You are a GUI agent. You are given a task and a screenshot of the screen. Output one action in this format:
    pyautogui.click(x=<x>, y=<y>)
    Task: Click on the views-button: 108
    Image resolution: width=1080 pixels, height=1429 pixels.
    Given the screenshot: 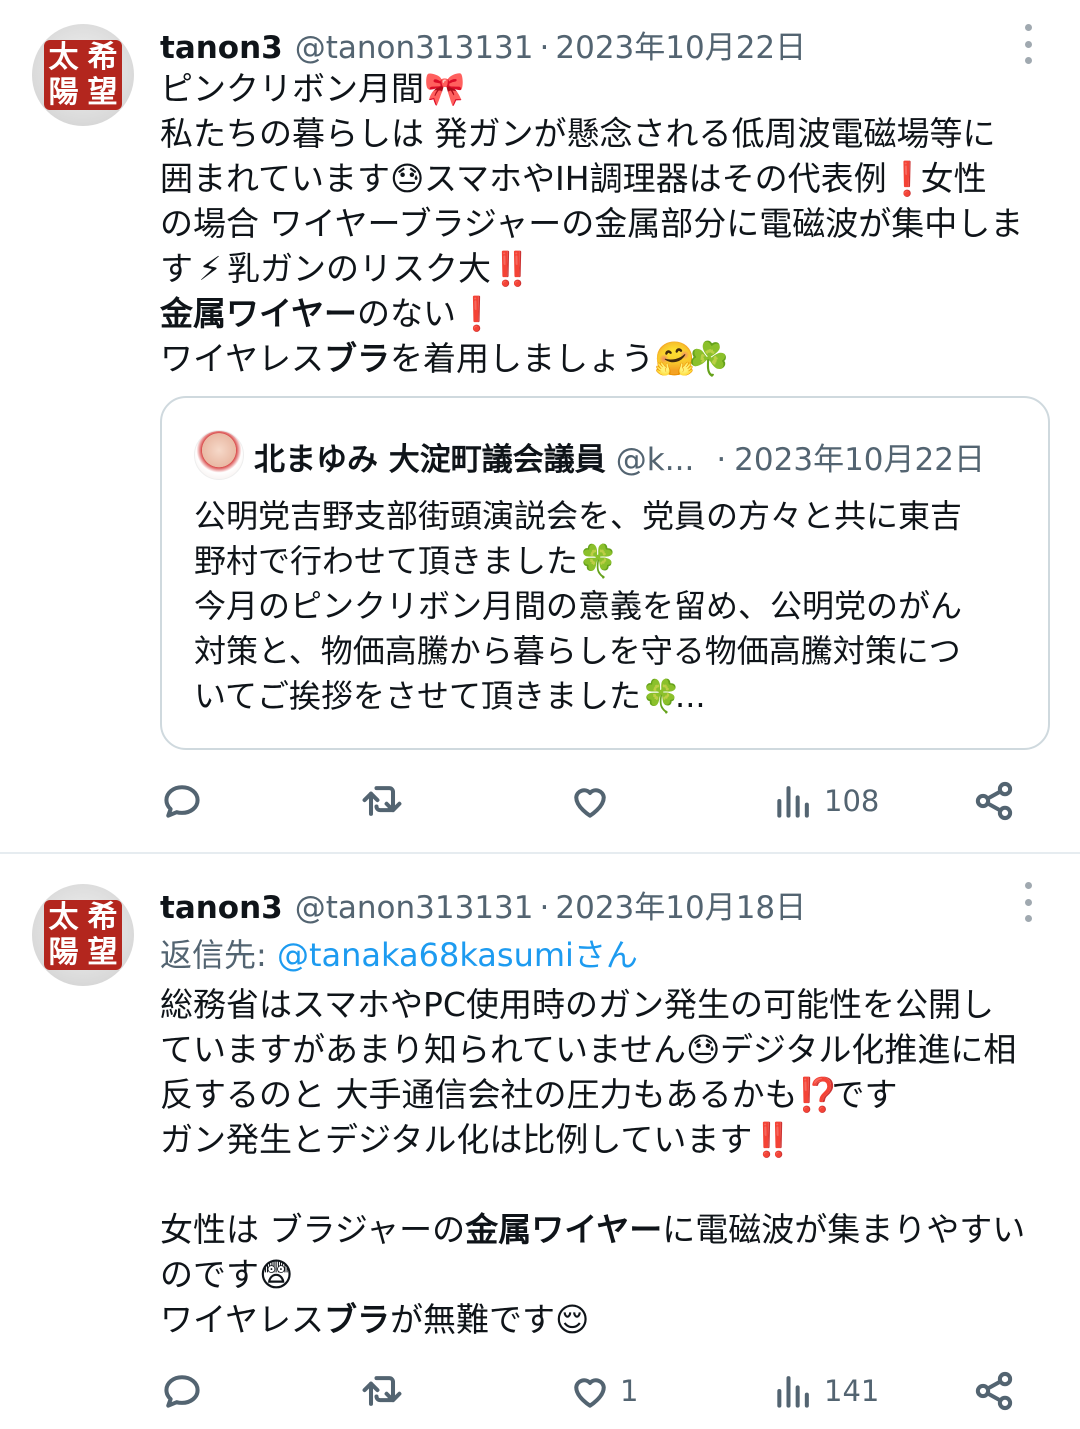 What is the action you would take?
    pyautogui.click(x=825, y=801)
    